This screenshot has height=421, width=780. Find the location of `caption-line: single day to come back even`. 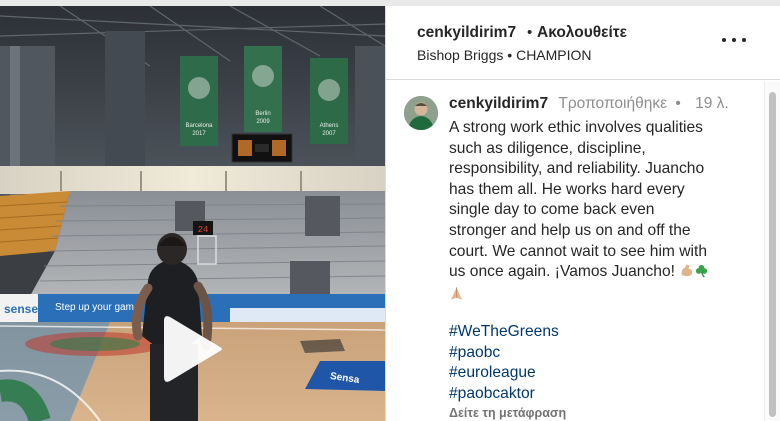

caption-line: single day to come back even is located at coordinates (552, 210).